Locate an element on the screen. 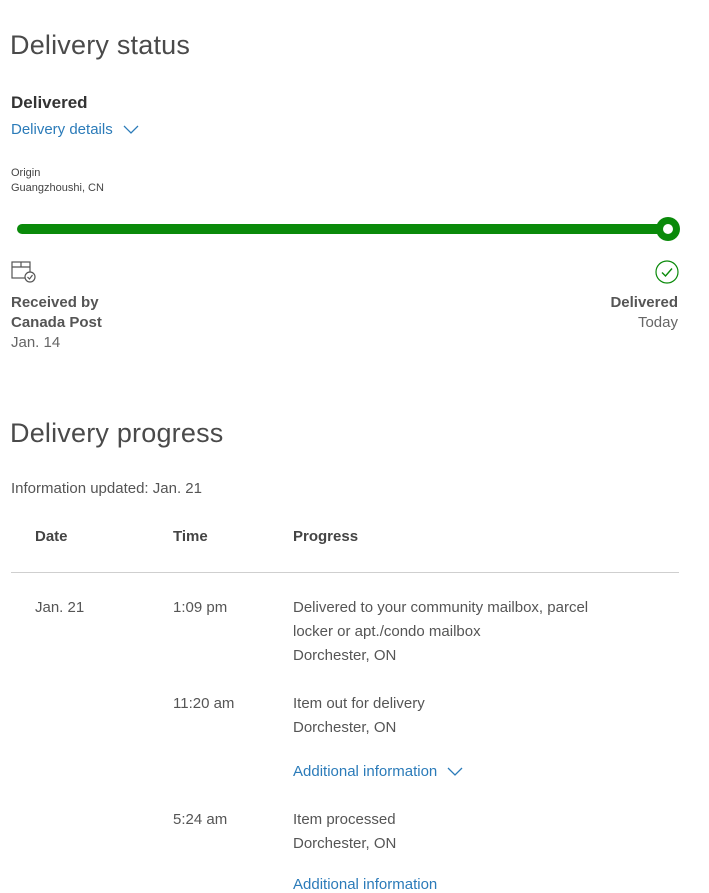  column-header-progress: Progress is located at coordinates (326, 536).